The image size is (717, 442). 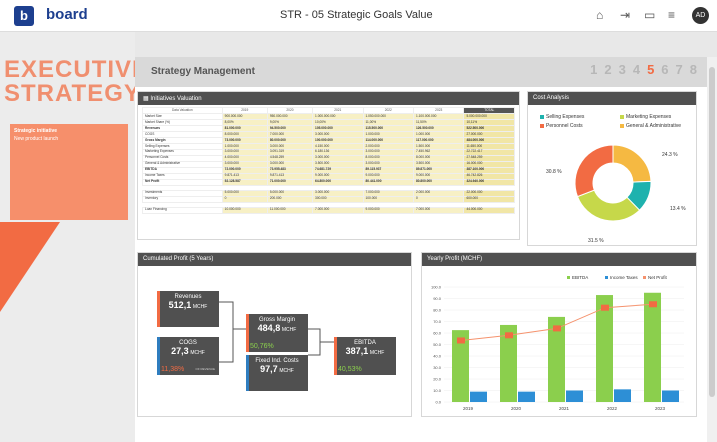 I want to click on note-title: Strategic initiative, so click(x=36, y=131).